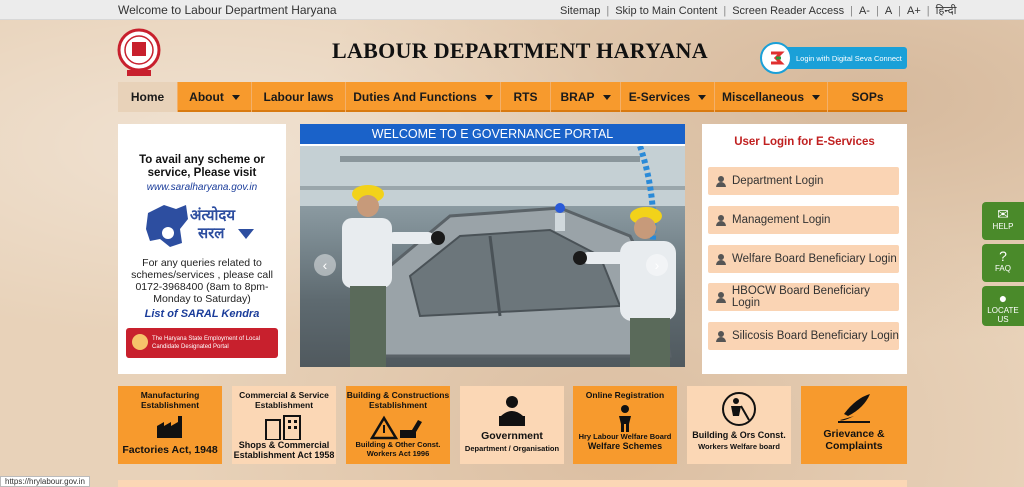  I want to click on nav-about: About, so click(215, 97).